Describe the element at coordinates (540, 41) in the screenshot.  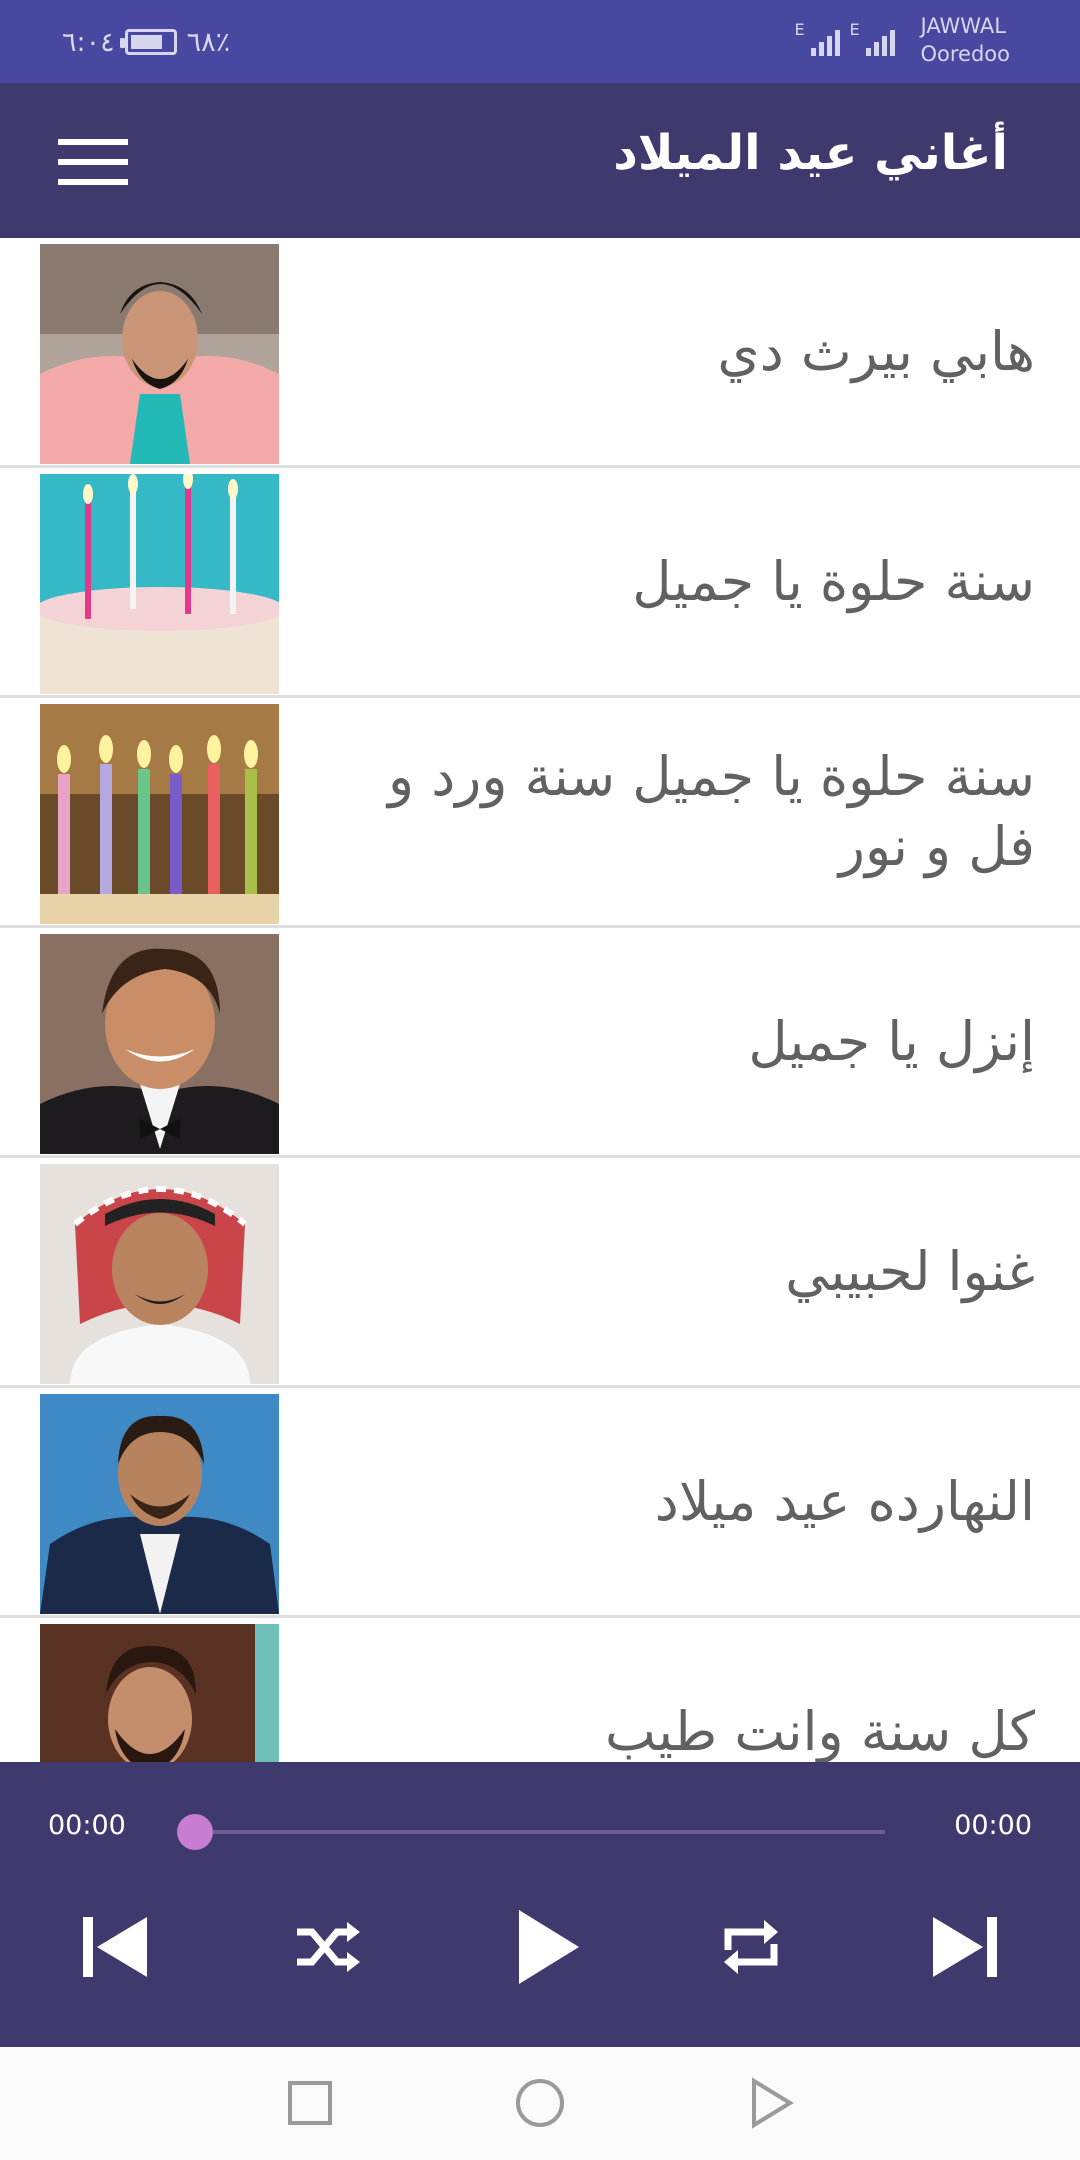
I see `status-bar: ٦:٠٤ ٦٨٪ E E JAWWAL Ooredoo` at that location.